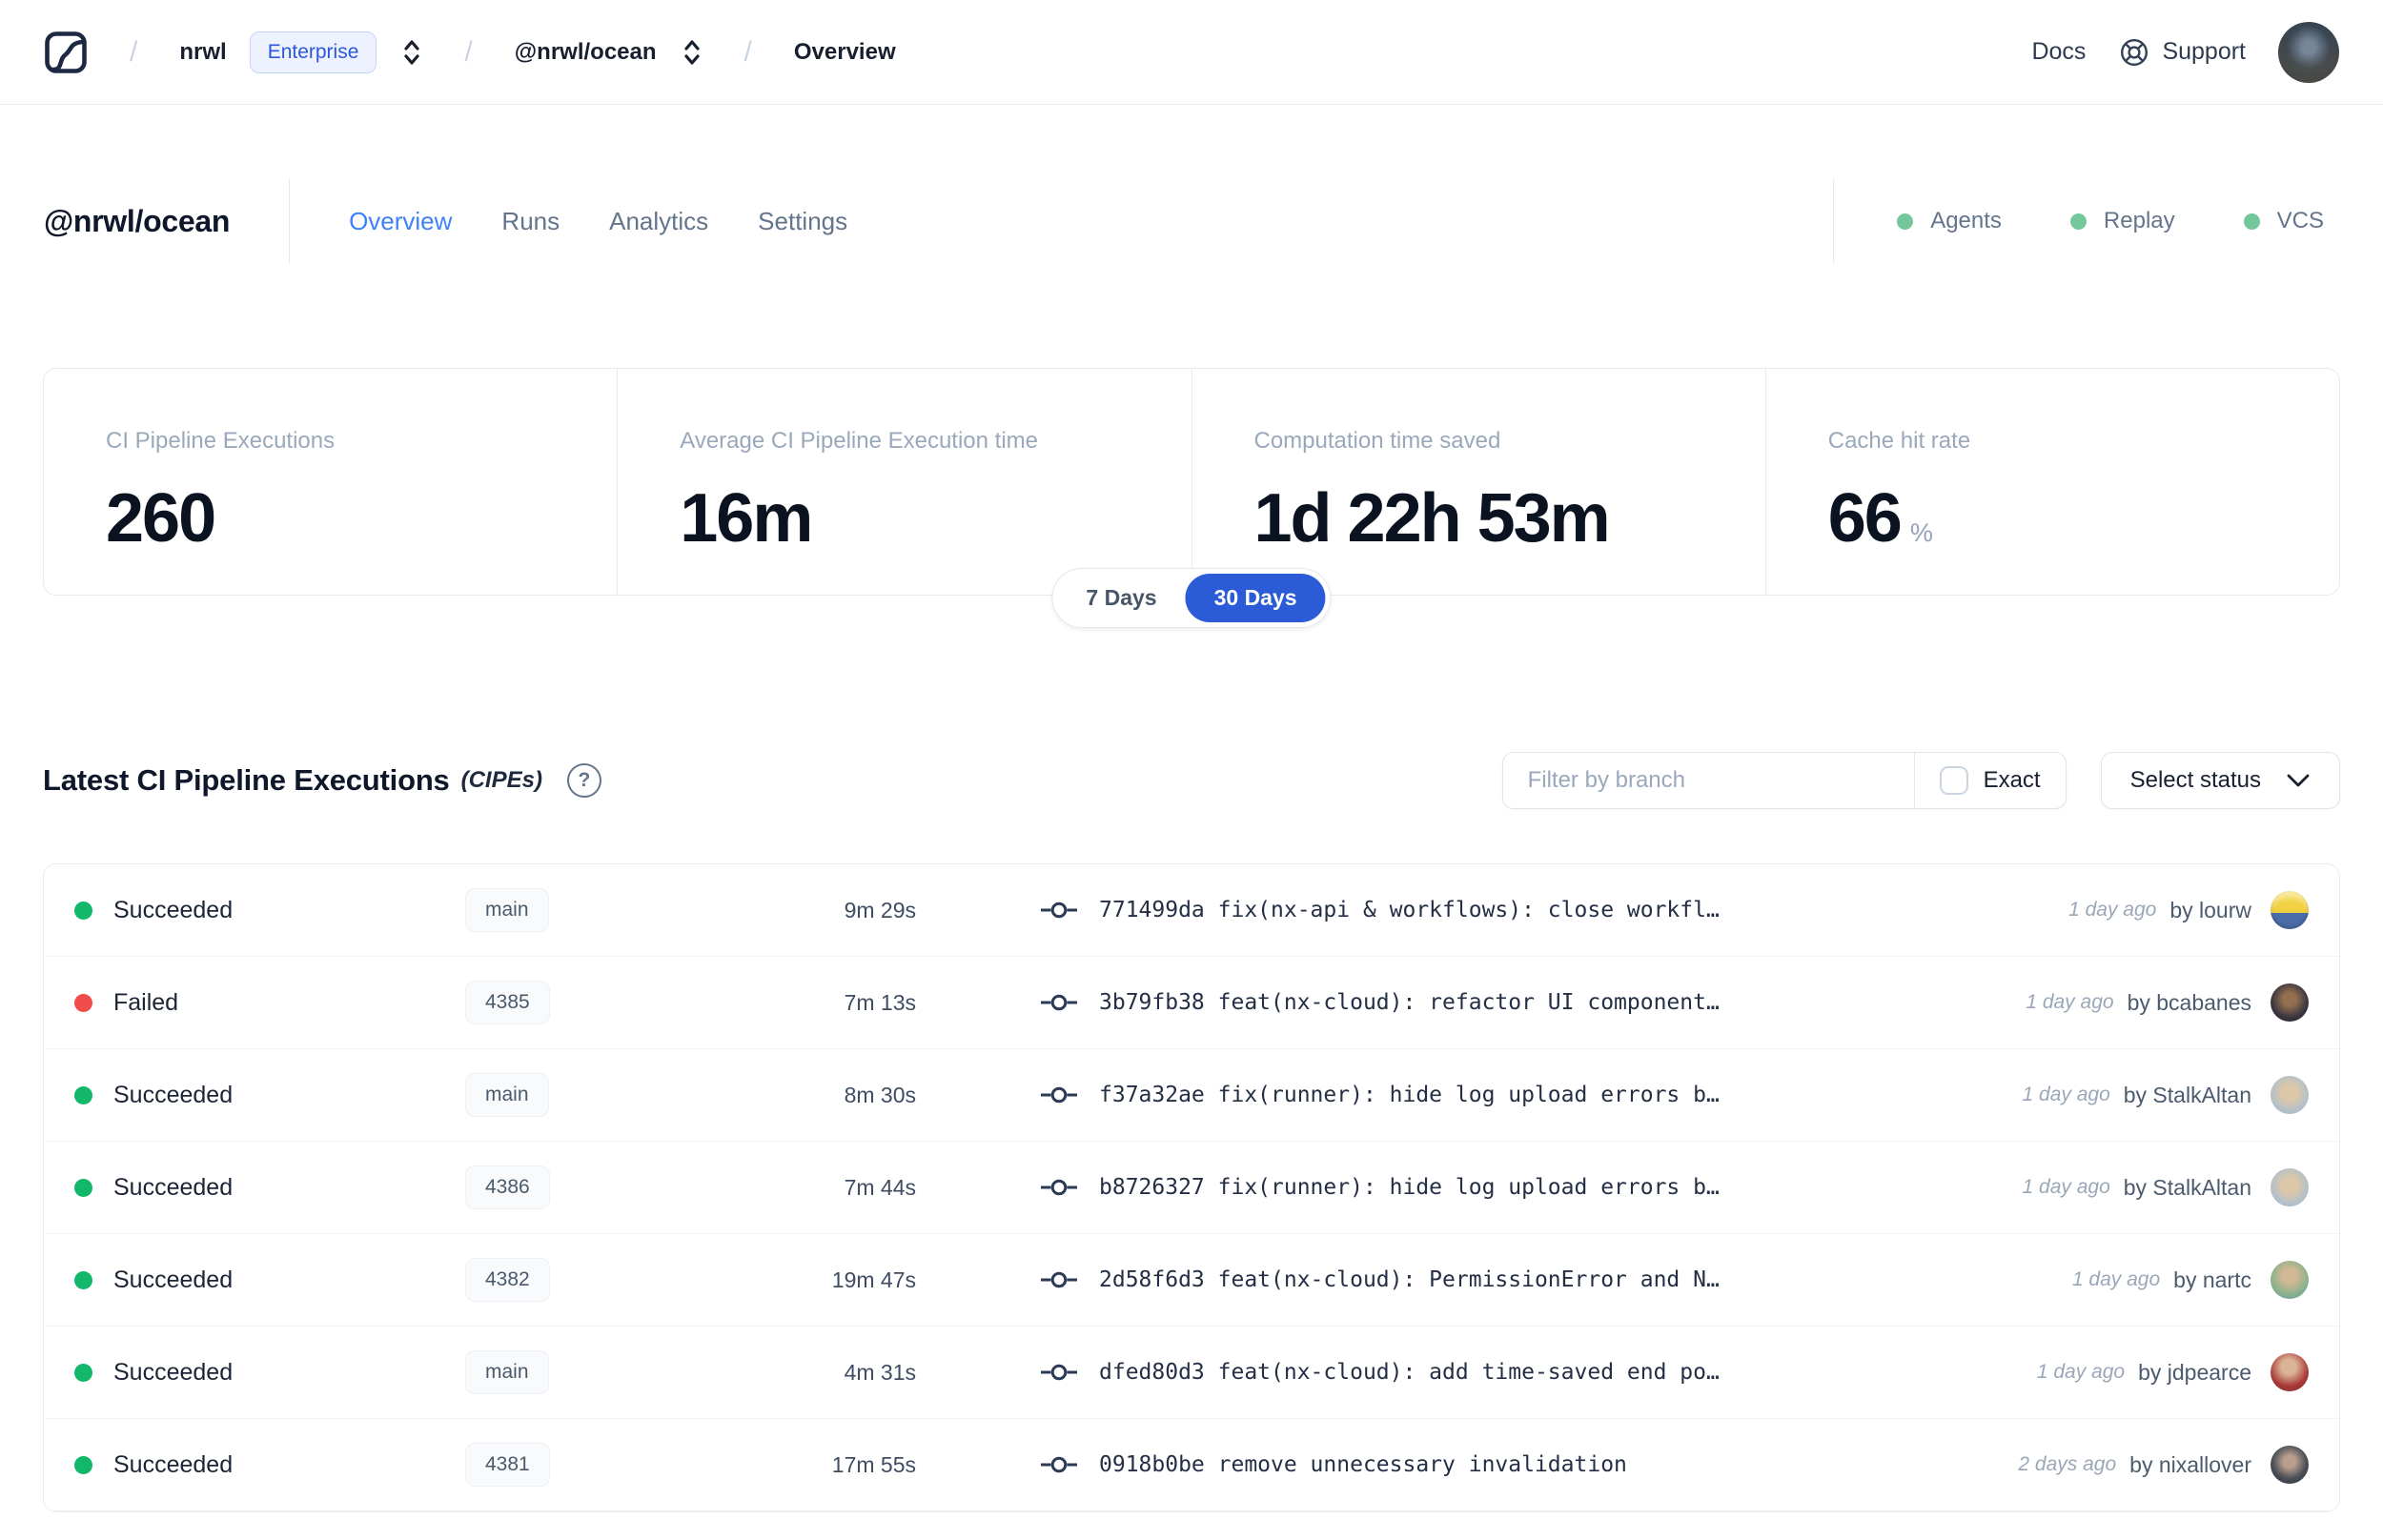 Image resolution: width=2383 pixels, height=1540 pixels. What do you see at coordinates (2190, 1464) in the screenshot?
I see `author: by nixallover` at bounding box center [2190, 1464].